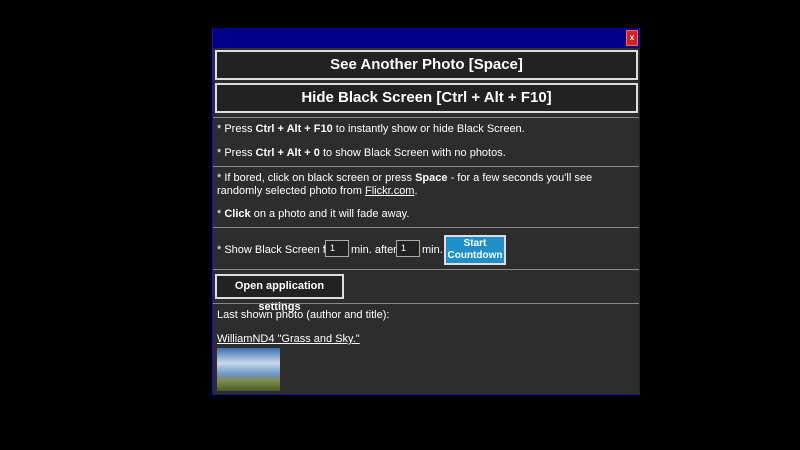  Describe the element at coordinates (248, 369) in the screenshot. I see `last-photo-thumbnail` at that location.